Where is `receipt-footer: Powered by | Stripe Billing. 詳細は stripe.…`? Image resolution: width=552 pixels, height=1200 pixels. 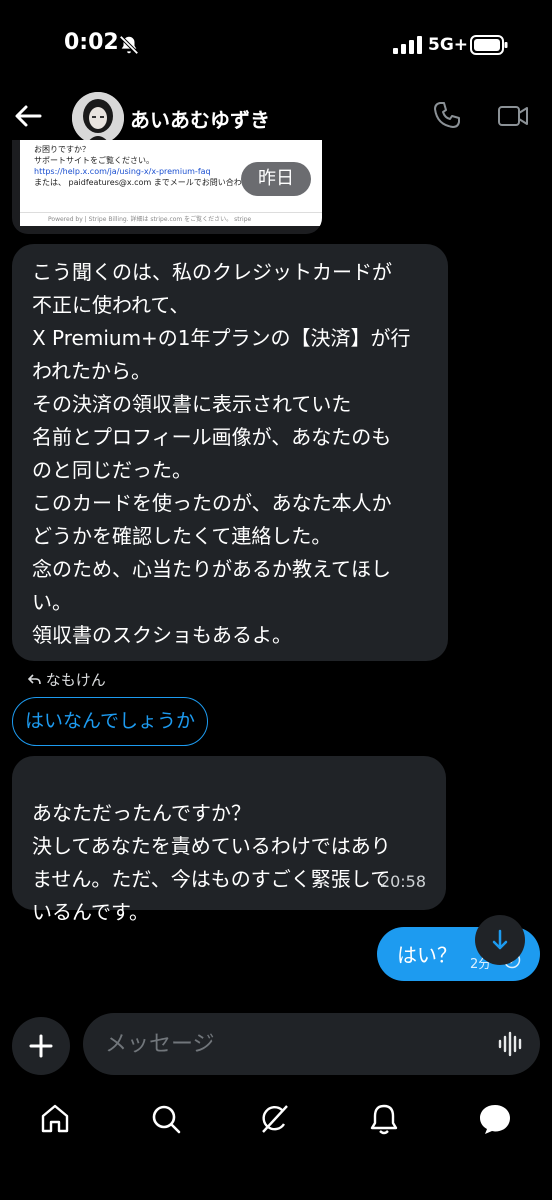 receipt-footer: Powered by | Stripe Billing. 詳細は stripe.… is located at coordinates (171, 219).